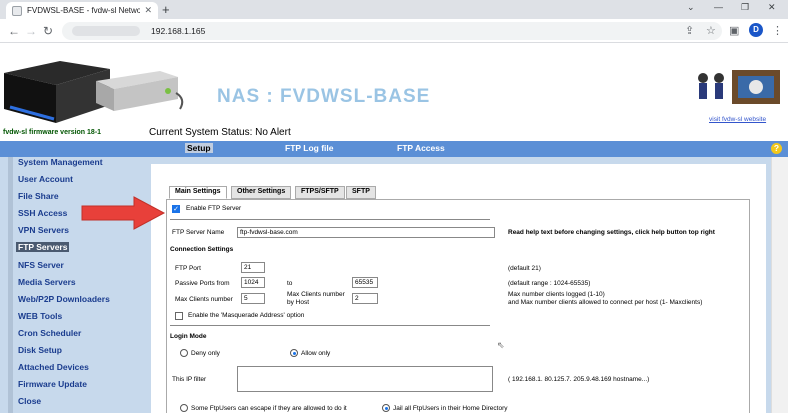  I want to click on allow-only-label: Allow only, so click(316, 353).